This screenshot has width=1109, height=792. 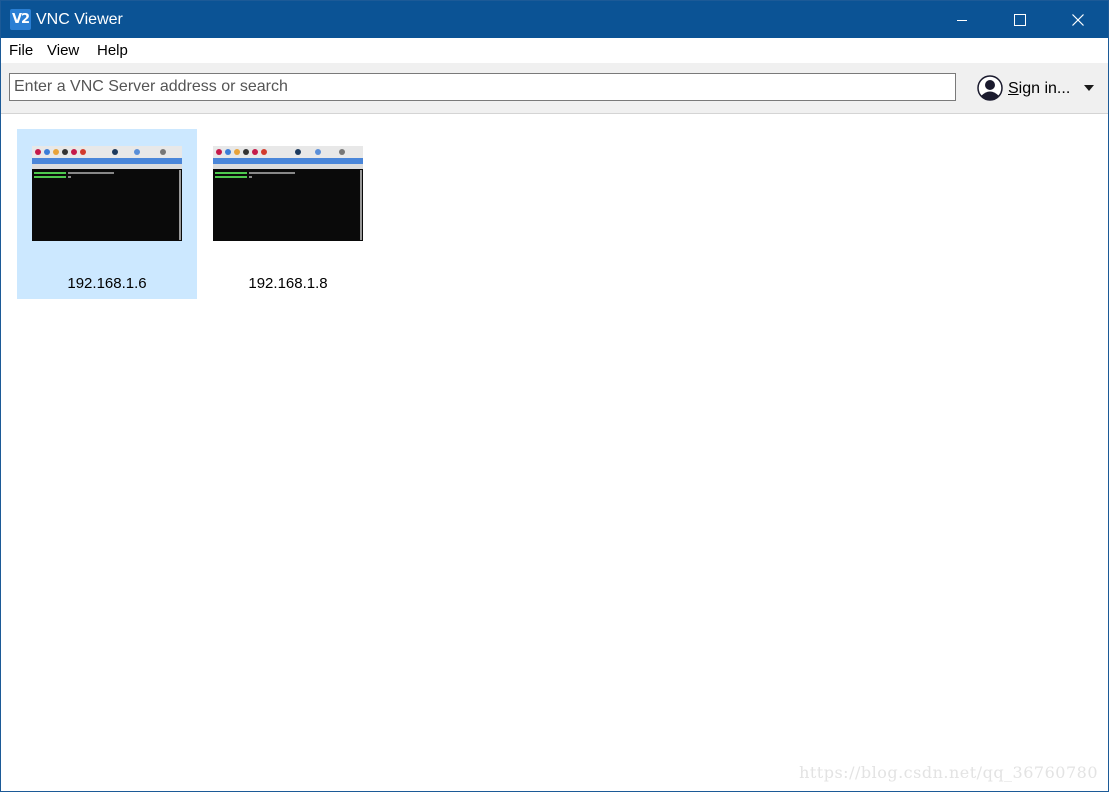 I want to click on minimize-button, so click(x=962, y=19).